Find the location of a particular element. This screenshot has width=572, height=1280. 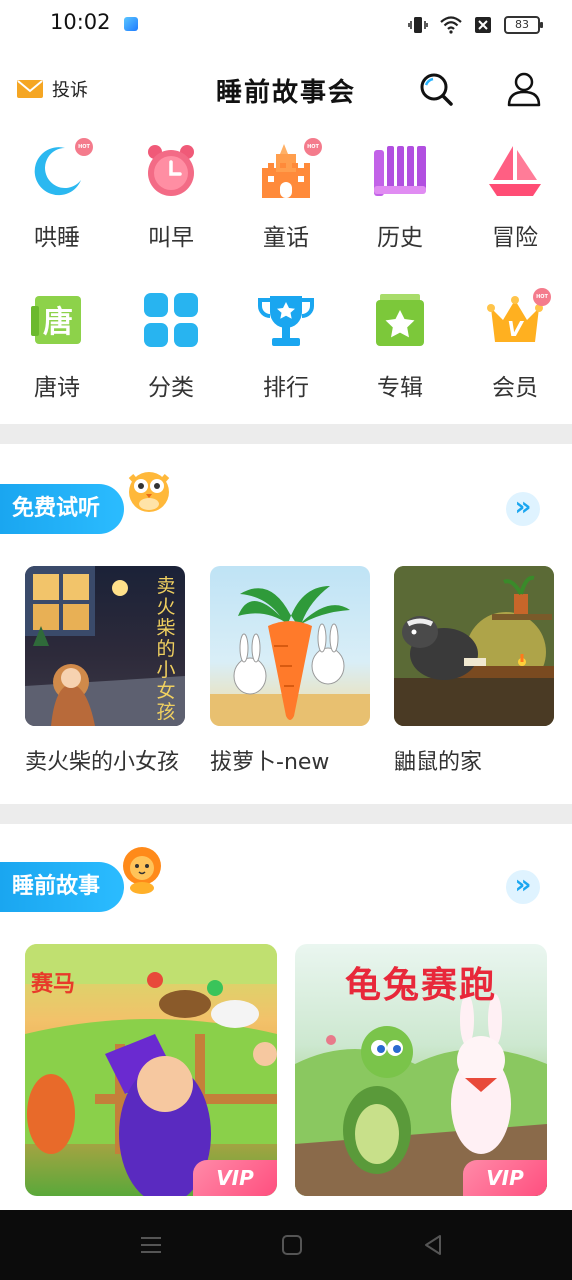

app-notification-icon is located at coordinates (131, 24).